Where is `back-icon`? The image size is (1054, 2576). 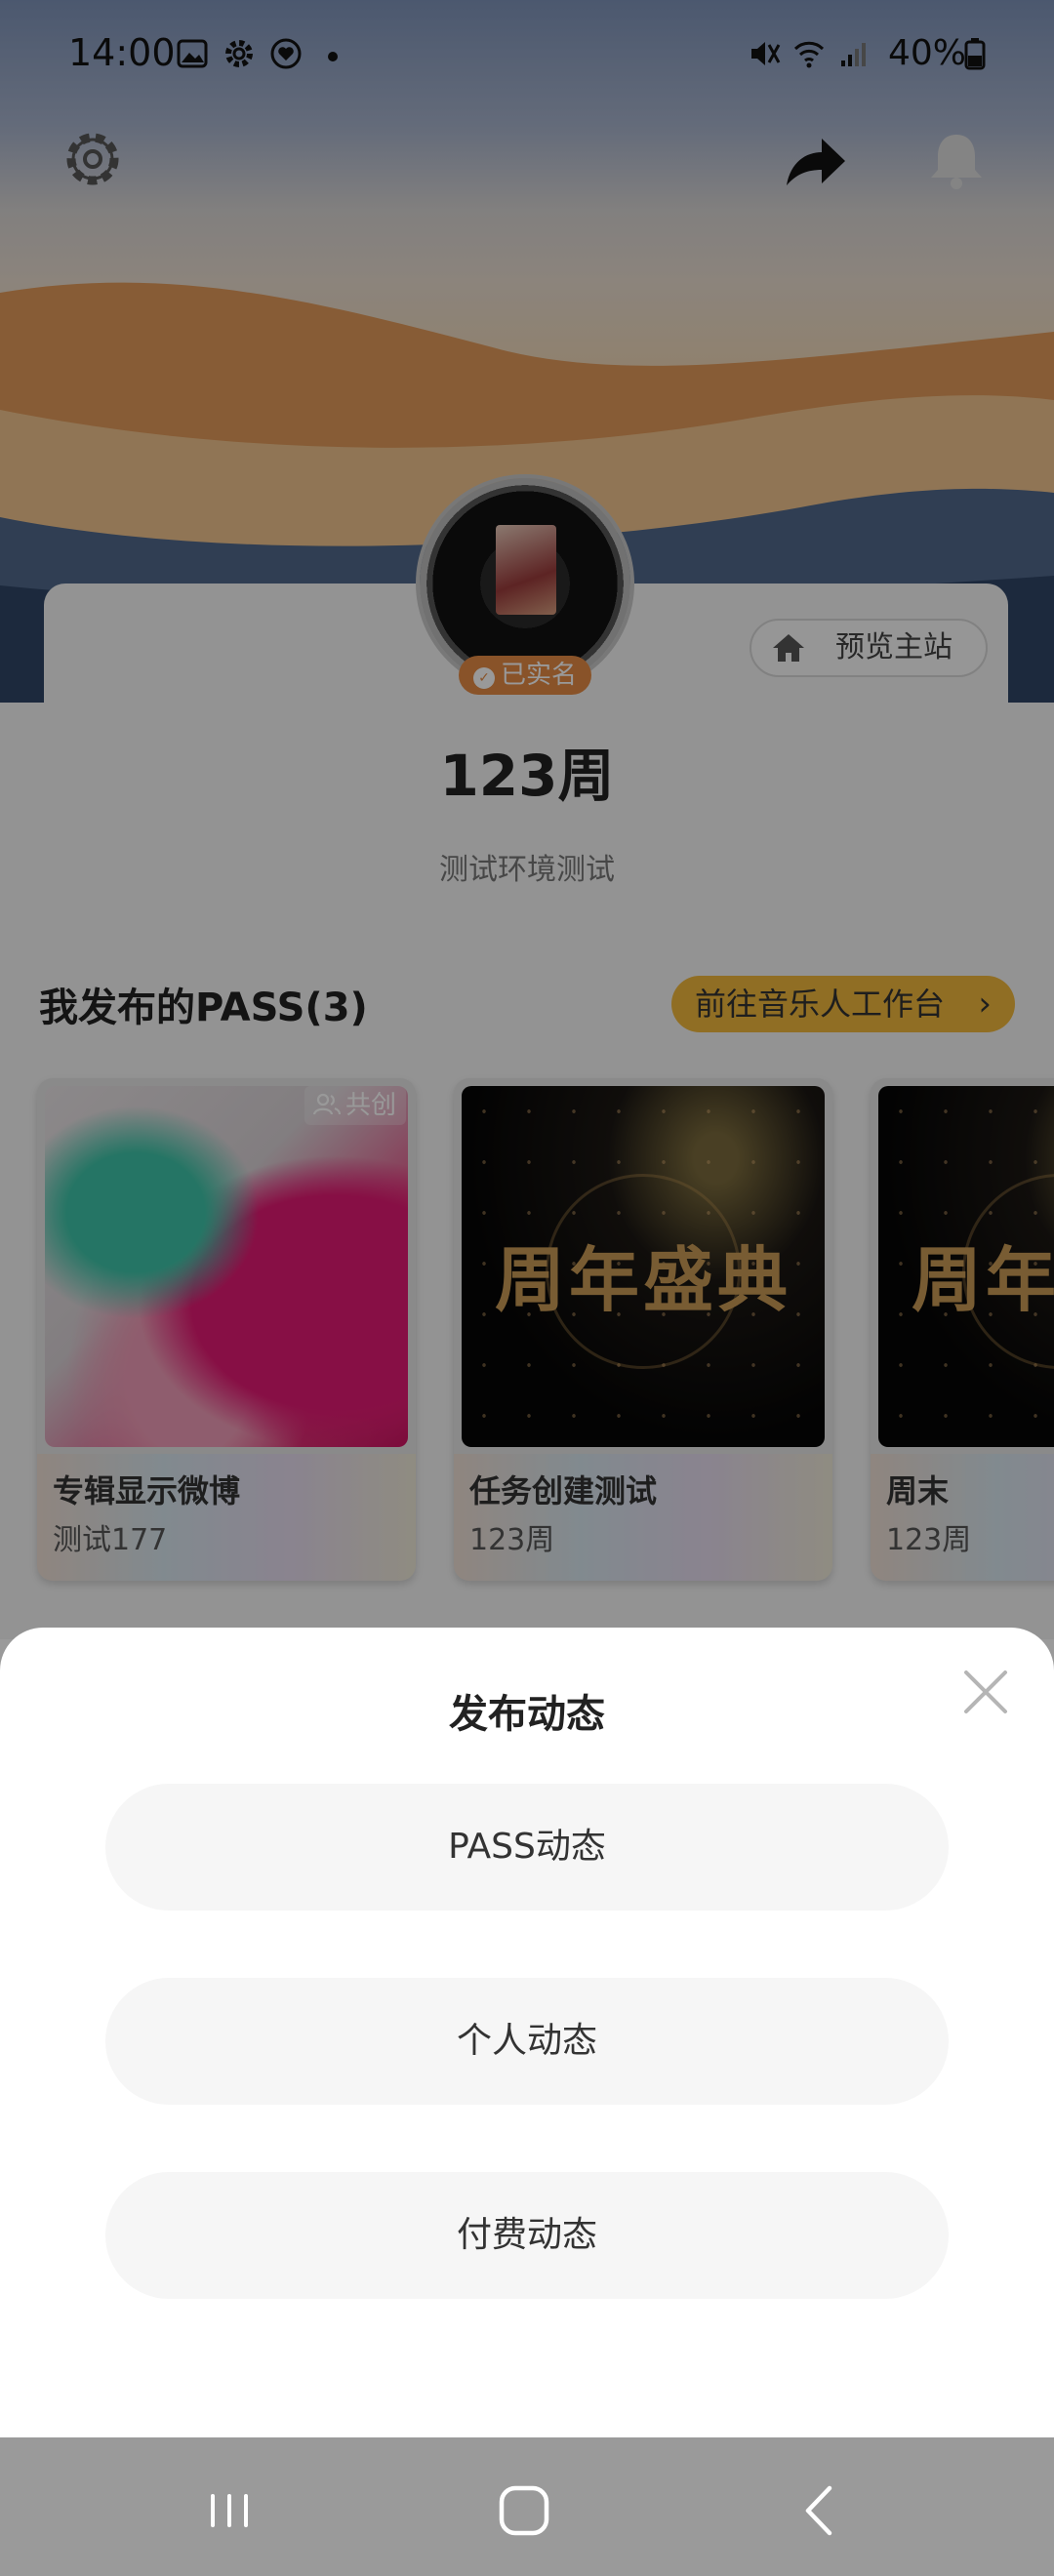
back-icon is located at coordinates (821, 2510).